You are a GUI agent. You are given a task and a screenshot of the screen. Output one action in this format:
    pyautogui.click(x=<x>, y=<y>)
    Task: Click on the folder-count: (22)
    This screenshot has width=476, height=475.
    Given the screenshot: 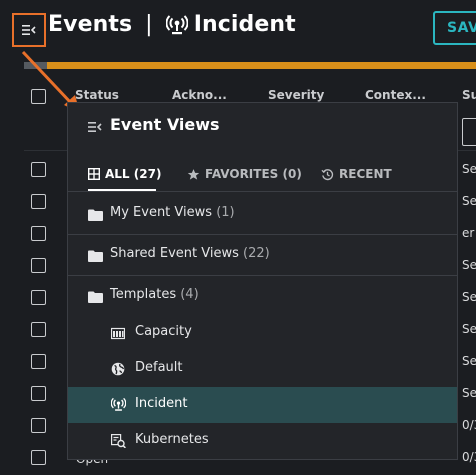 What is the action you would take?
    pyautogui.click(x=256, y=253)
    